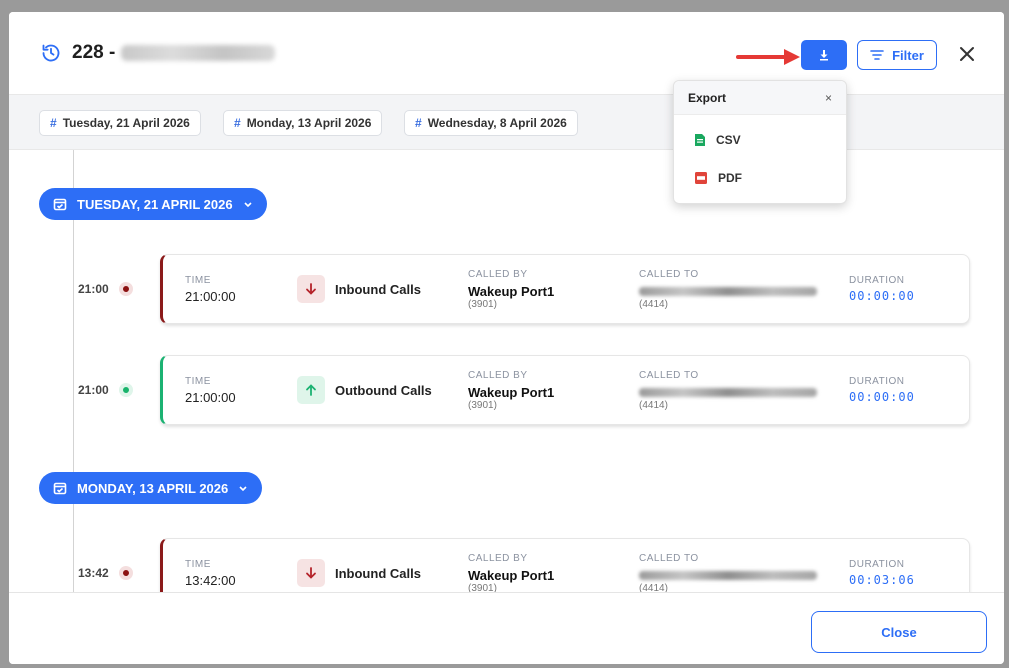 This screenshot has width=1009, height=668. I want to click on arrow-up-icon, so click(311, 390).